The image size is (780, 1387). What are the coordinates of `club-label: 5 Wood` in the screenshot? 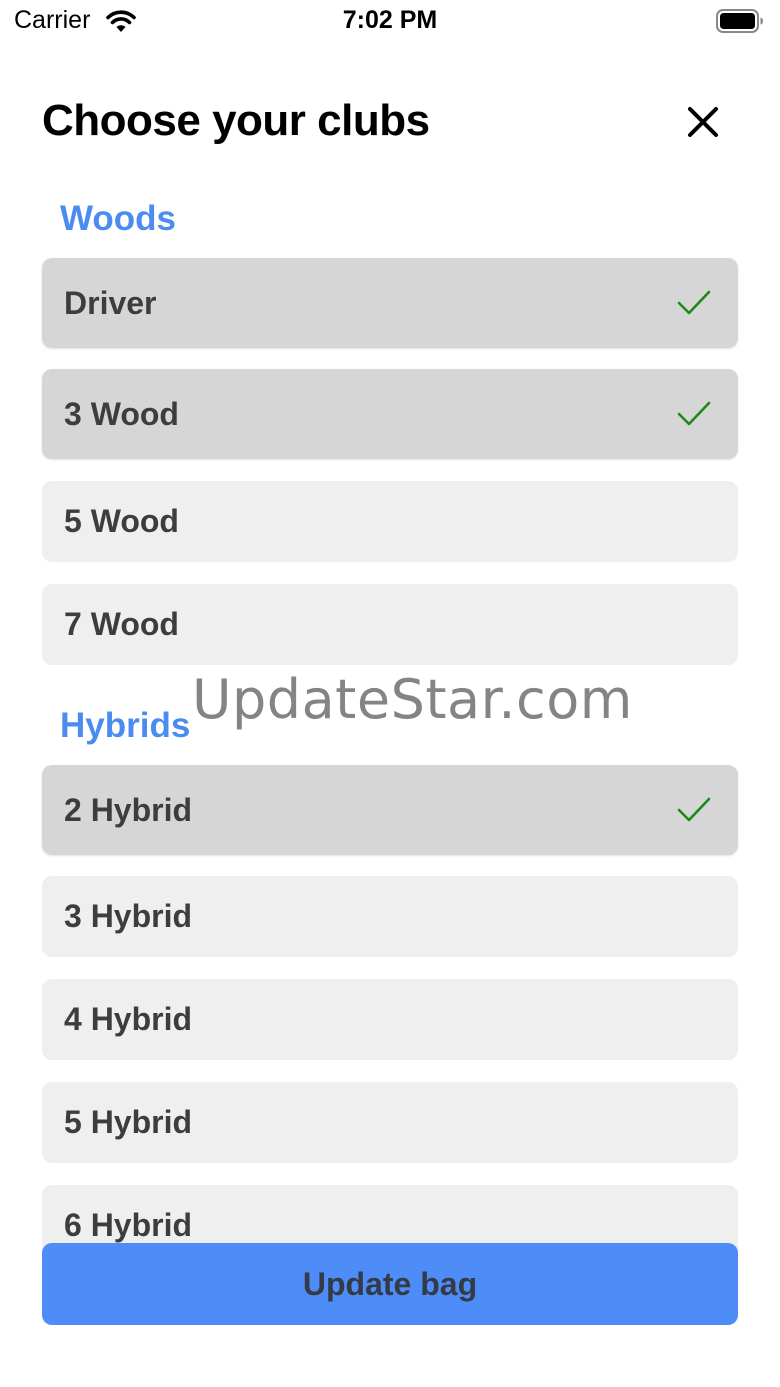 It's located at (121, 521).